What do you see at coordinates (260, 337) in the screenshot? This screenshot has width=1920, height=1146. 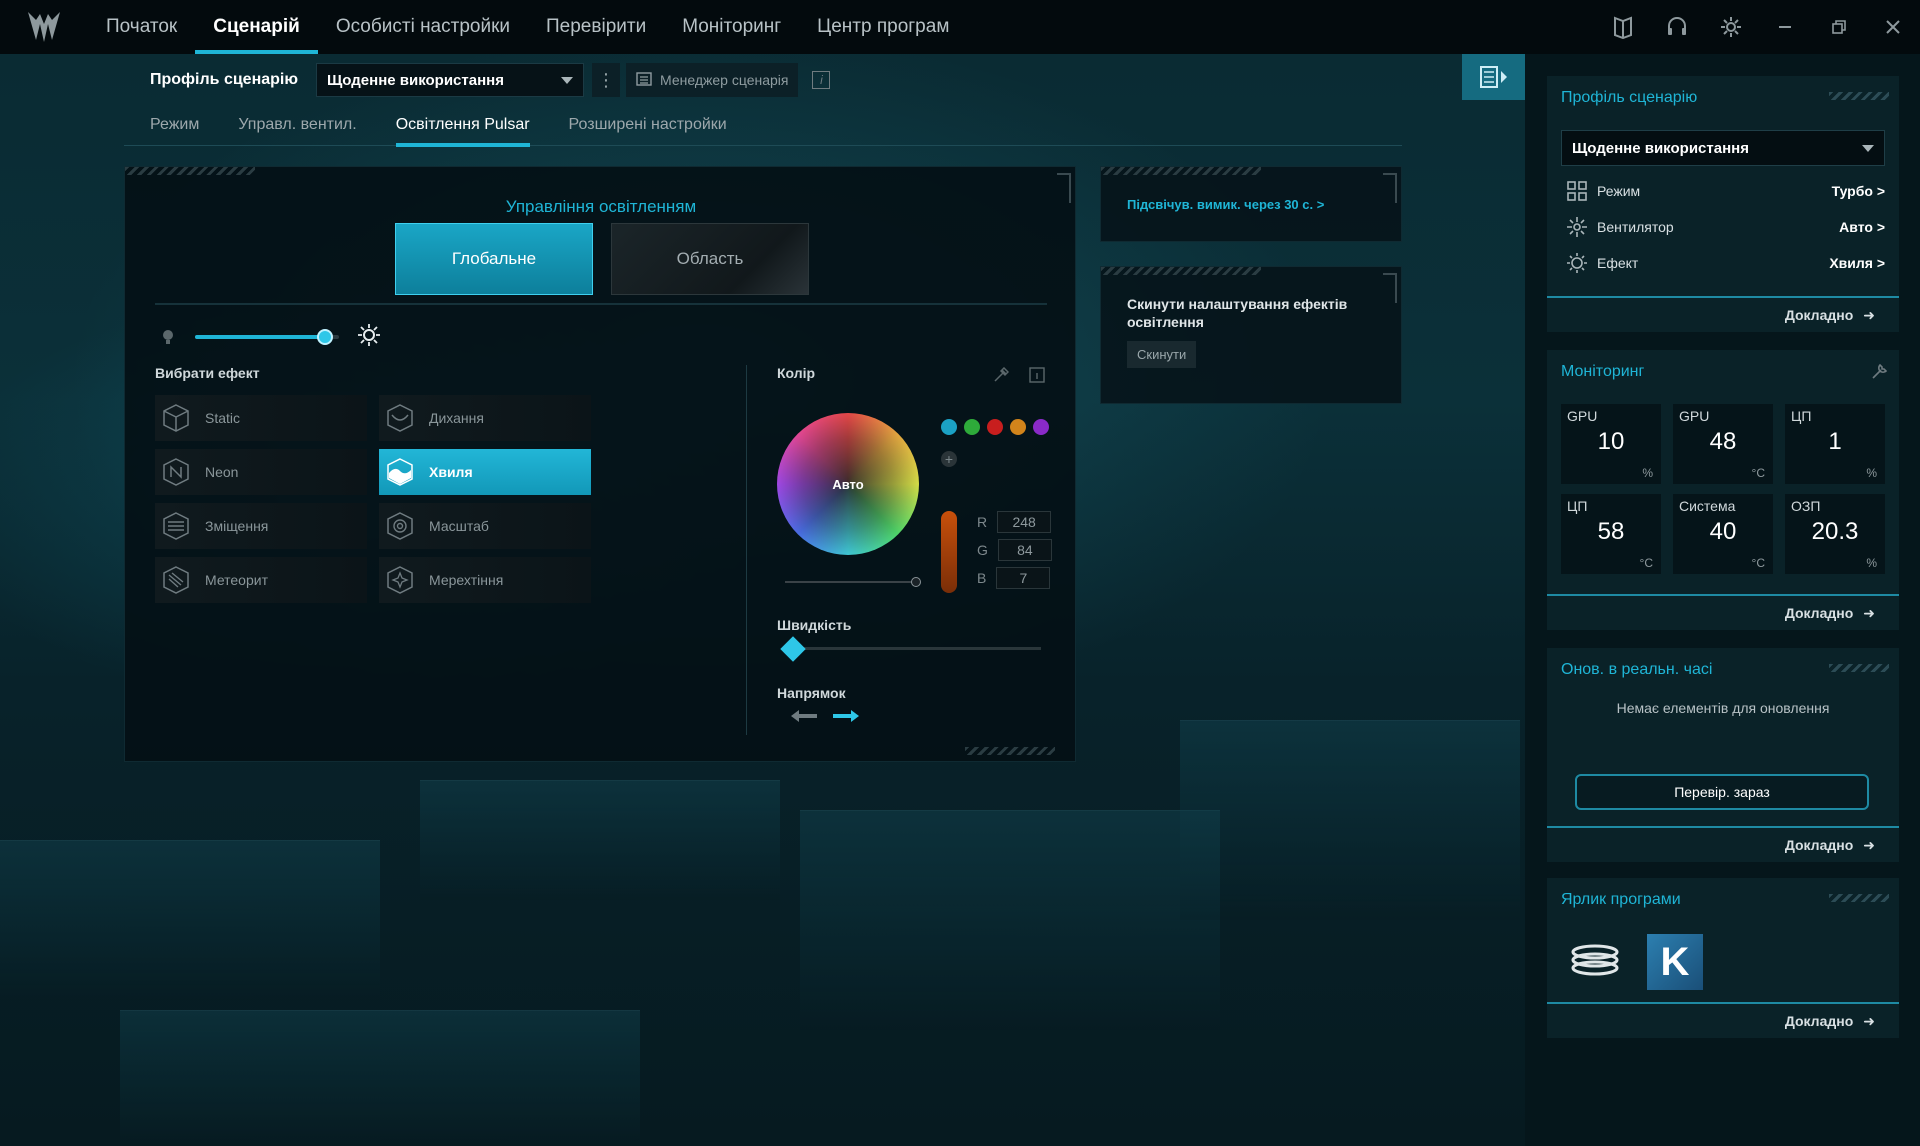 I see `brightness-fill` at bounding box center [260, 337].